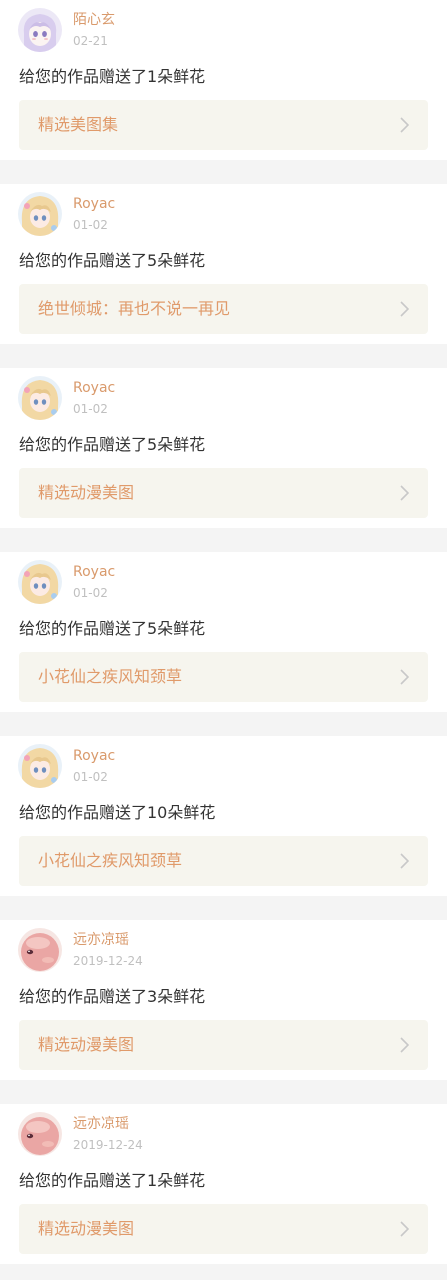 The height and width of the screenshot is (1280, 447). I want to click on username: 陌心玄, so click(94, 20).